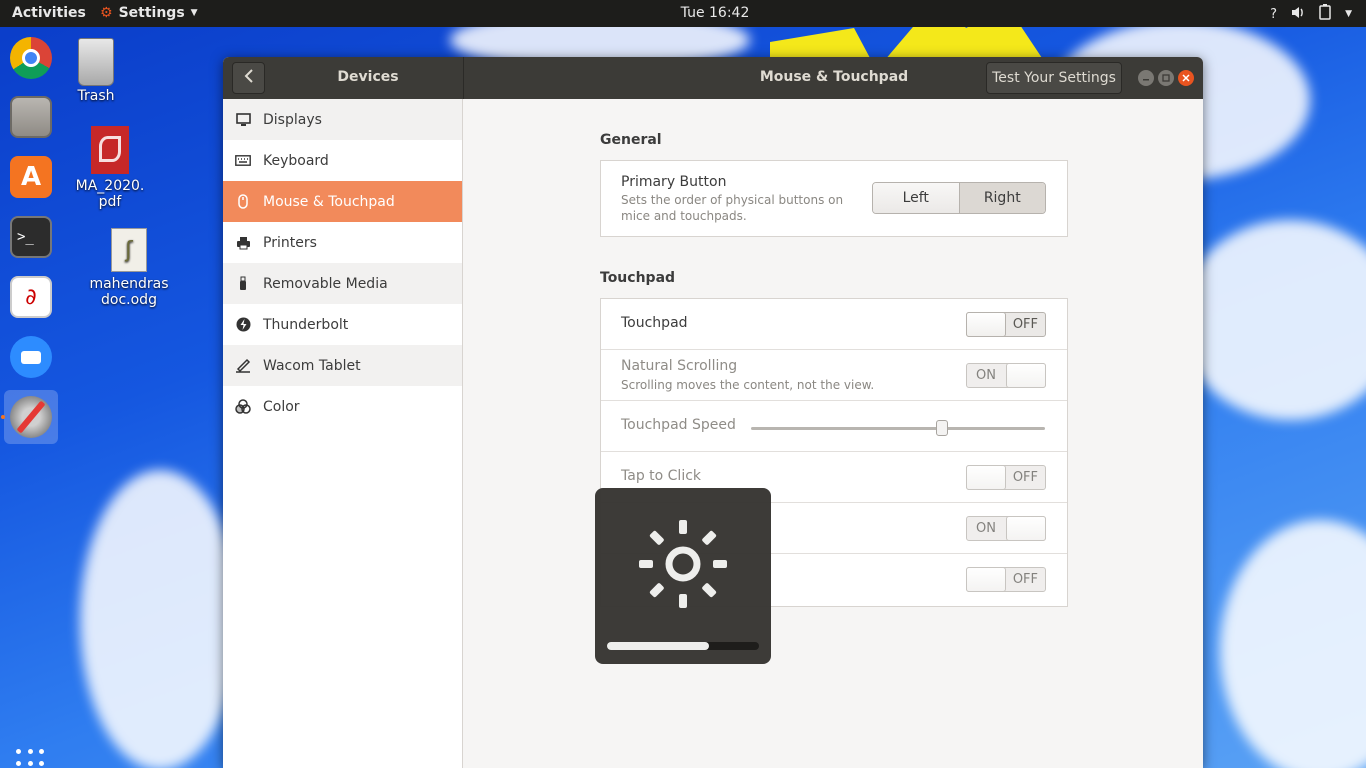  Describe the element at coordinates (1348, 14) in the screenshot. I see `chevron-down-icon: ▼` at that location.